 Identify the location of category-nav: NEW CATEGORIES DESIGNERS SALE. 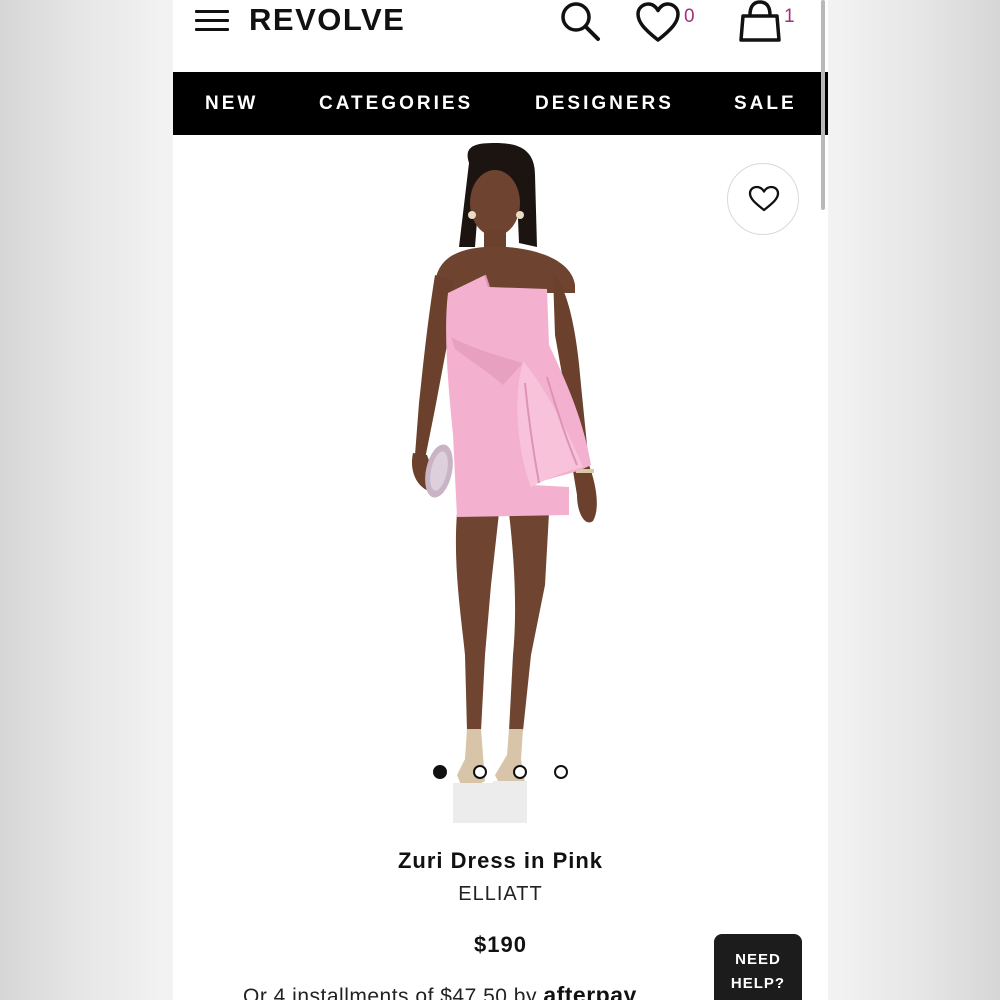
(500, 103).